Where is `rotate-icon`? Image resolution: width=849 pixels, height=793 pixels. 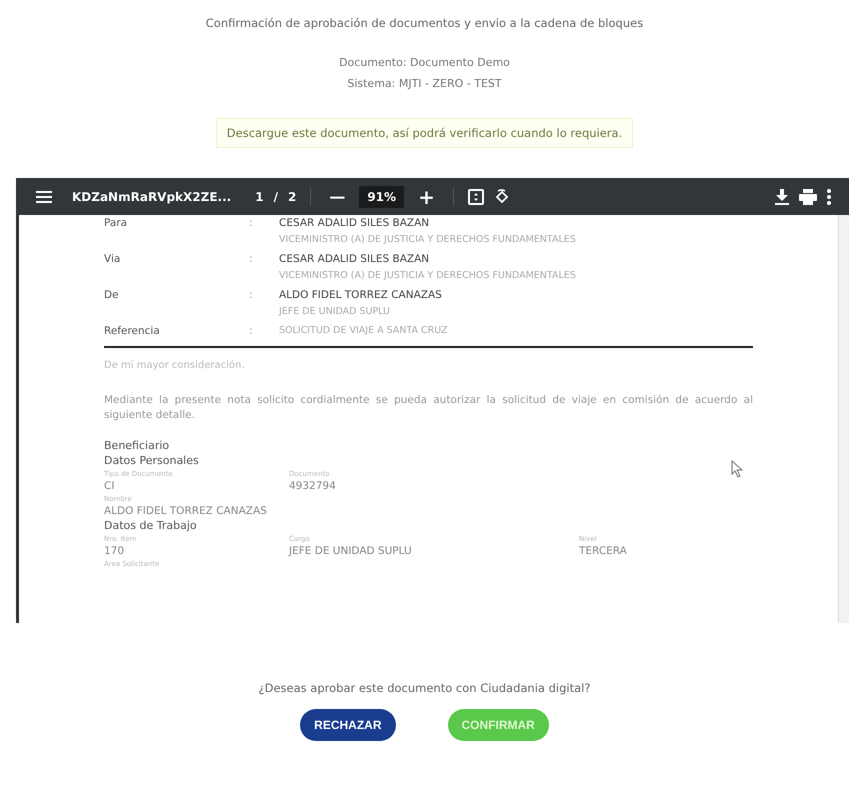 rotate-icon is located at coordinates (502, 196).